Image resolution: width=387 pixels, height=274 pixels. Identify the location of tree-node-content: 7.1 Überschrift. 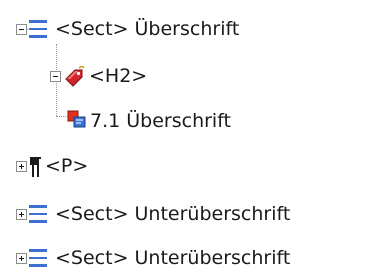
(130, 122).